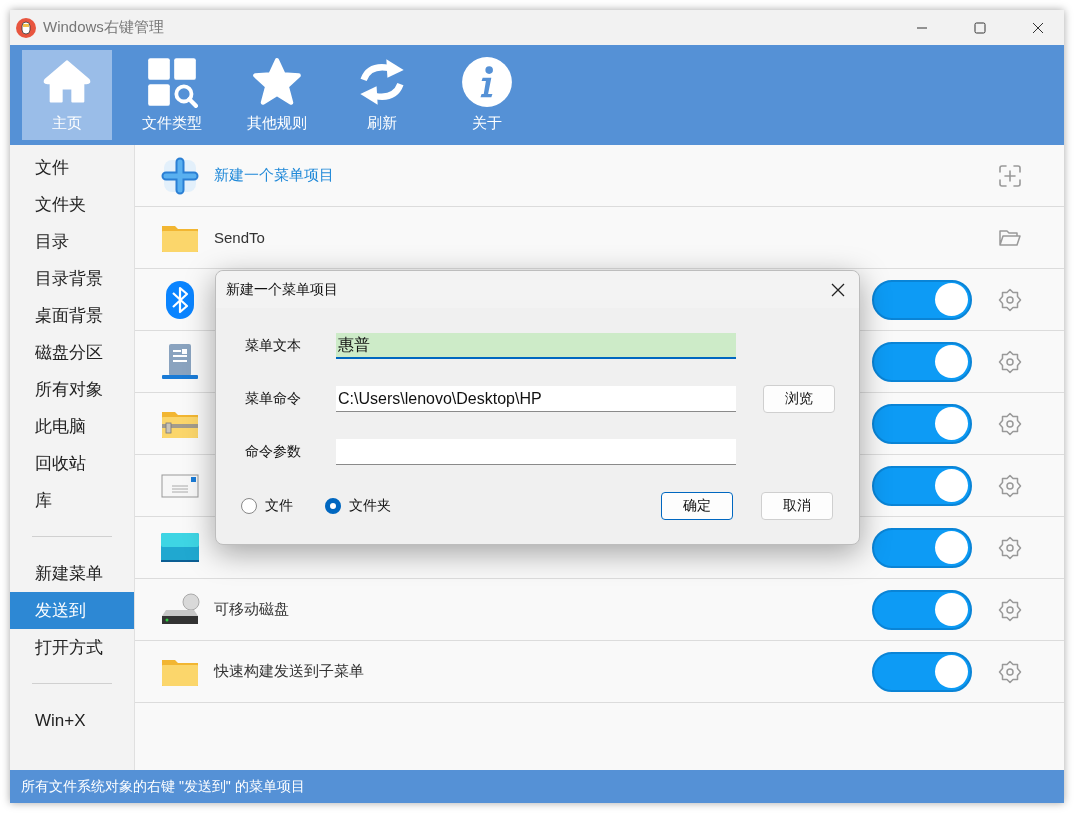 The height and width of the screenshot is (813, 1074). What do you see at coordinates (72, 167) in the screenshot?
I see `sidebar-item: 文件` at bounding box center [72, 167].